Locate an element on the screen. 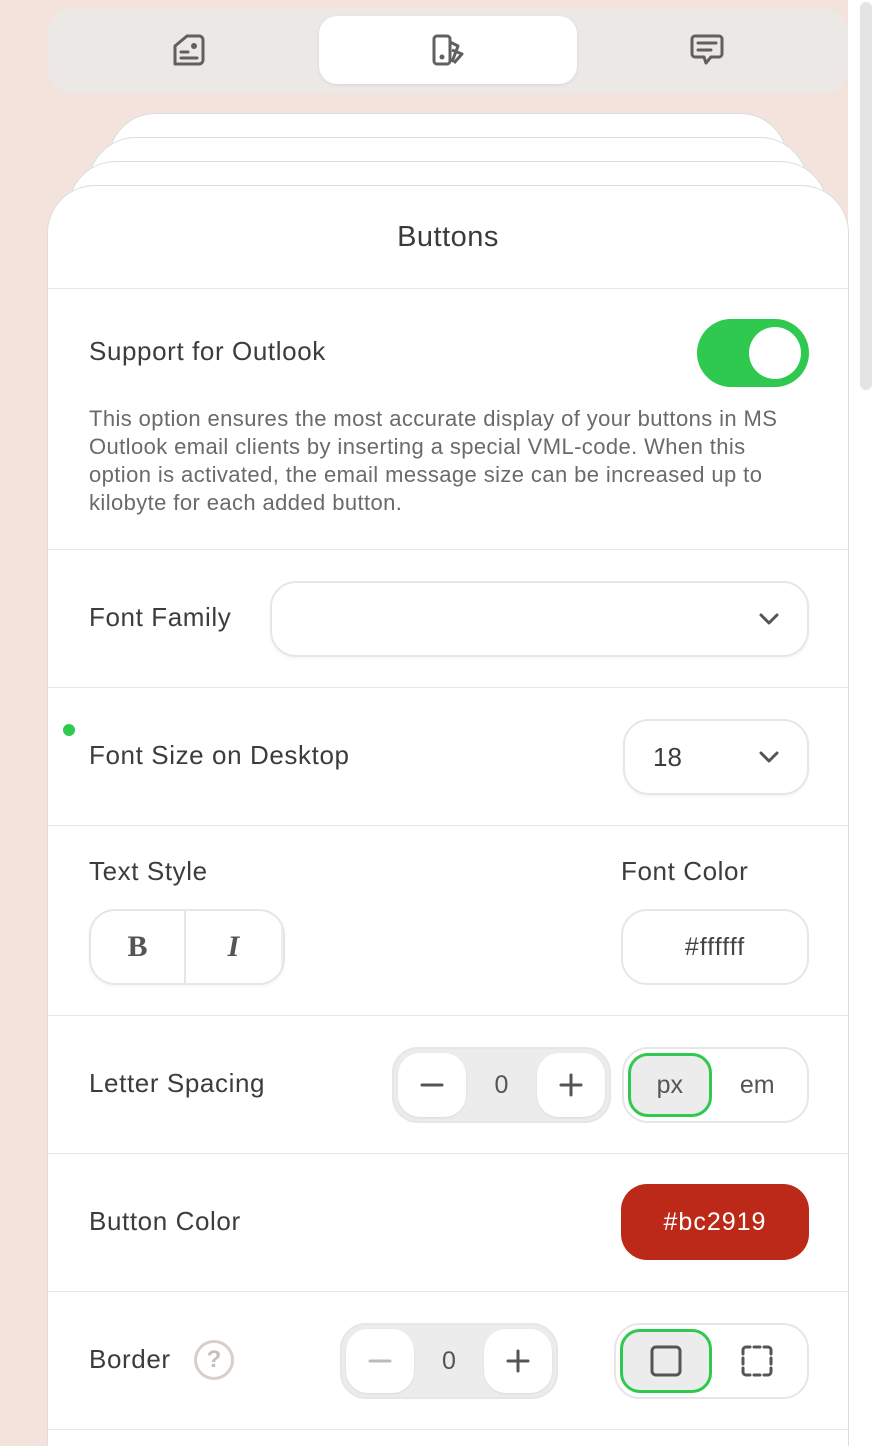 The height and width of the screenshot is (1446, 878). toggle-knob is located at coordinates (775, 353).